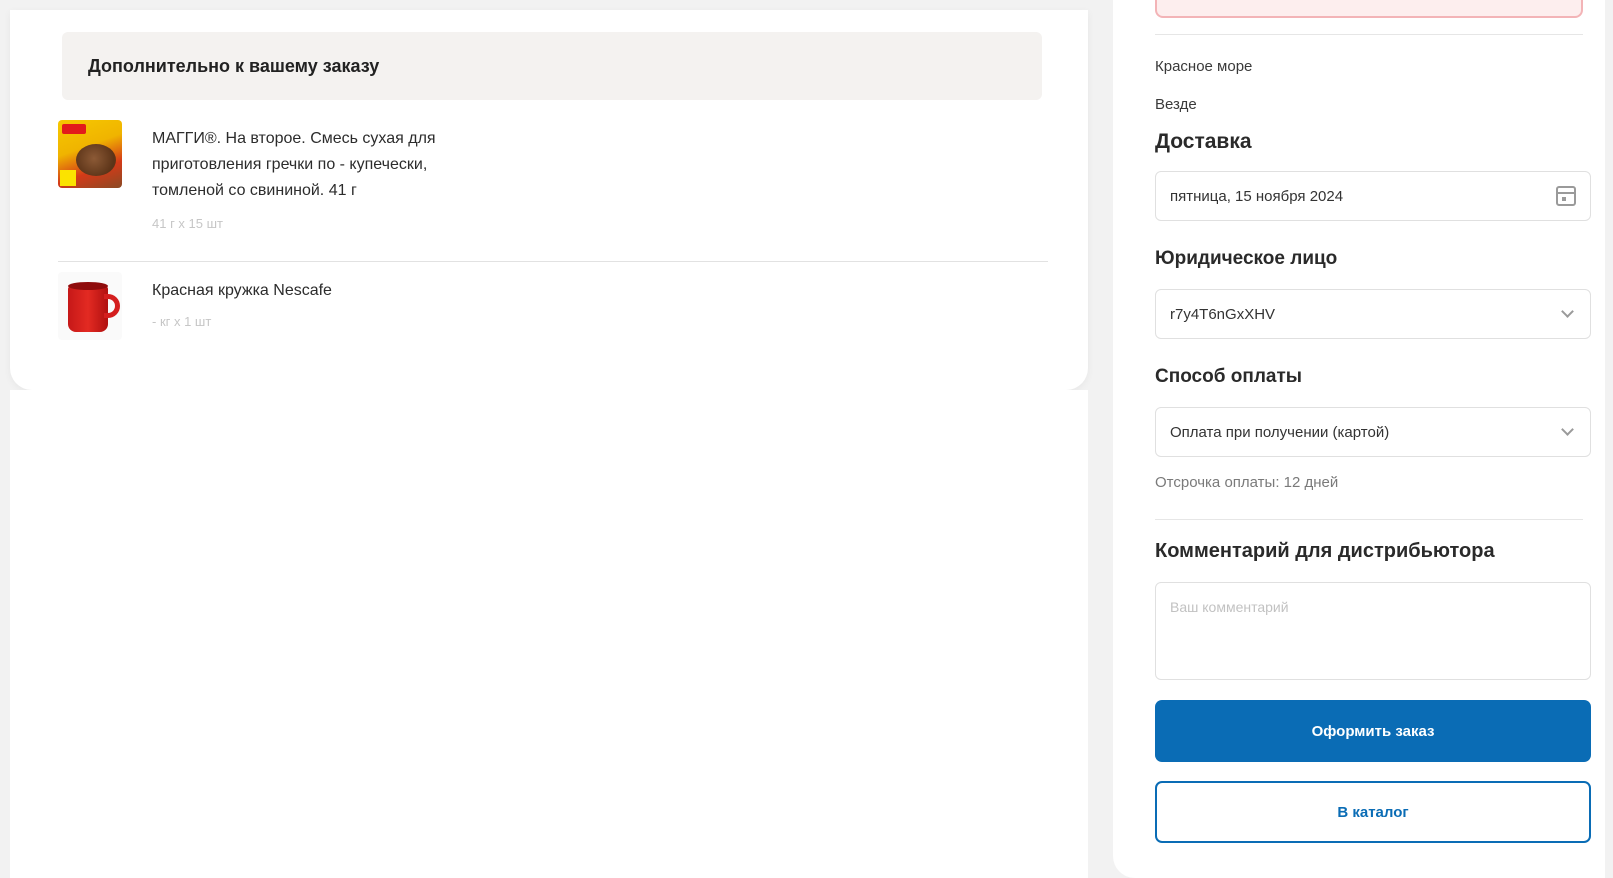 The height and width of the screenshot is (878, 1613). I want to click on additions-header: Дополнительно к вашему заказу, so click(552, 66).